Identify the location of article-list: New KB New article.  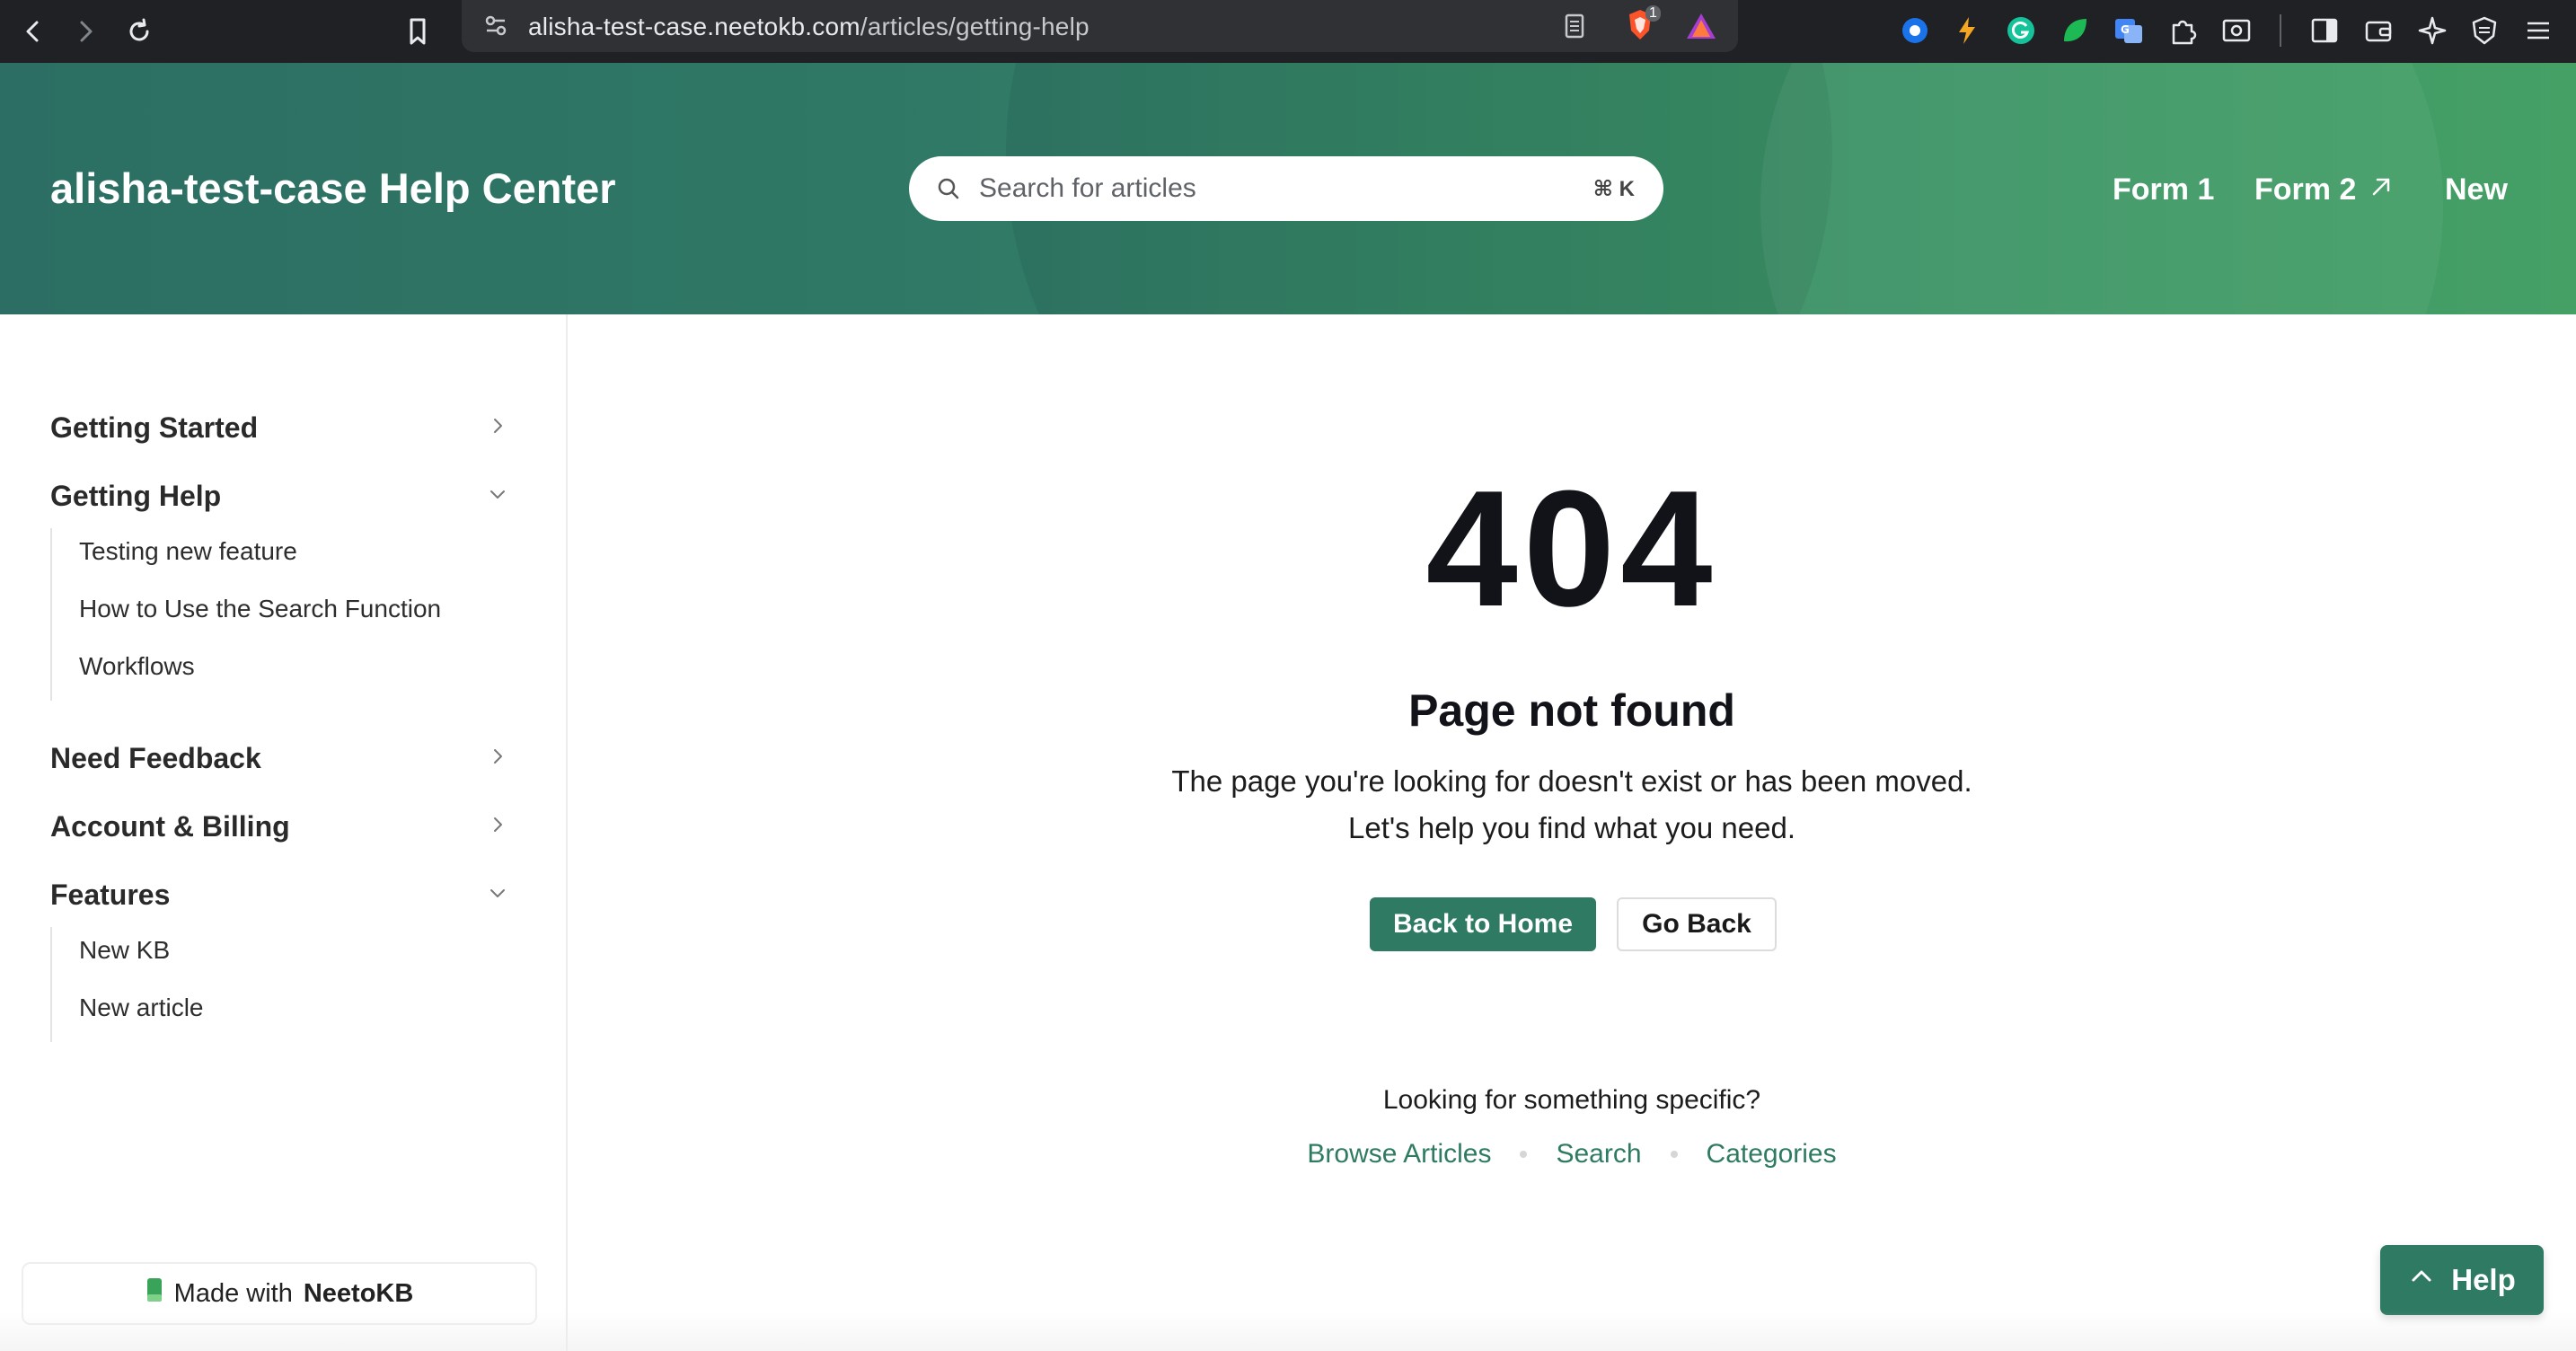
(274, 985).